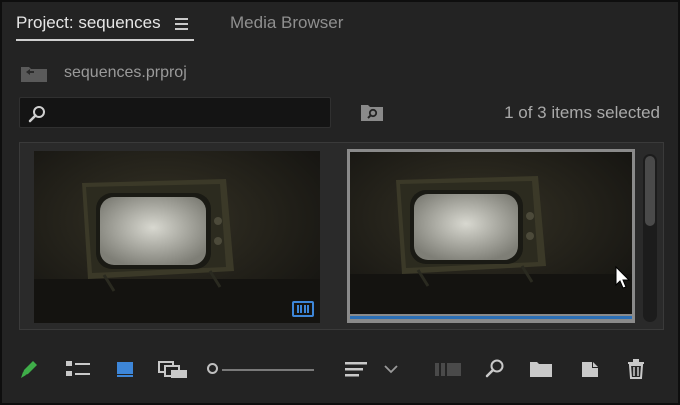 The width and height of the screenshot is (680, 405). I want to click on search-box, so click(175, 112).